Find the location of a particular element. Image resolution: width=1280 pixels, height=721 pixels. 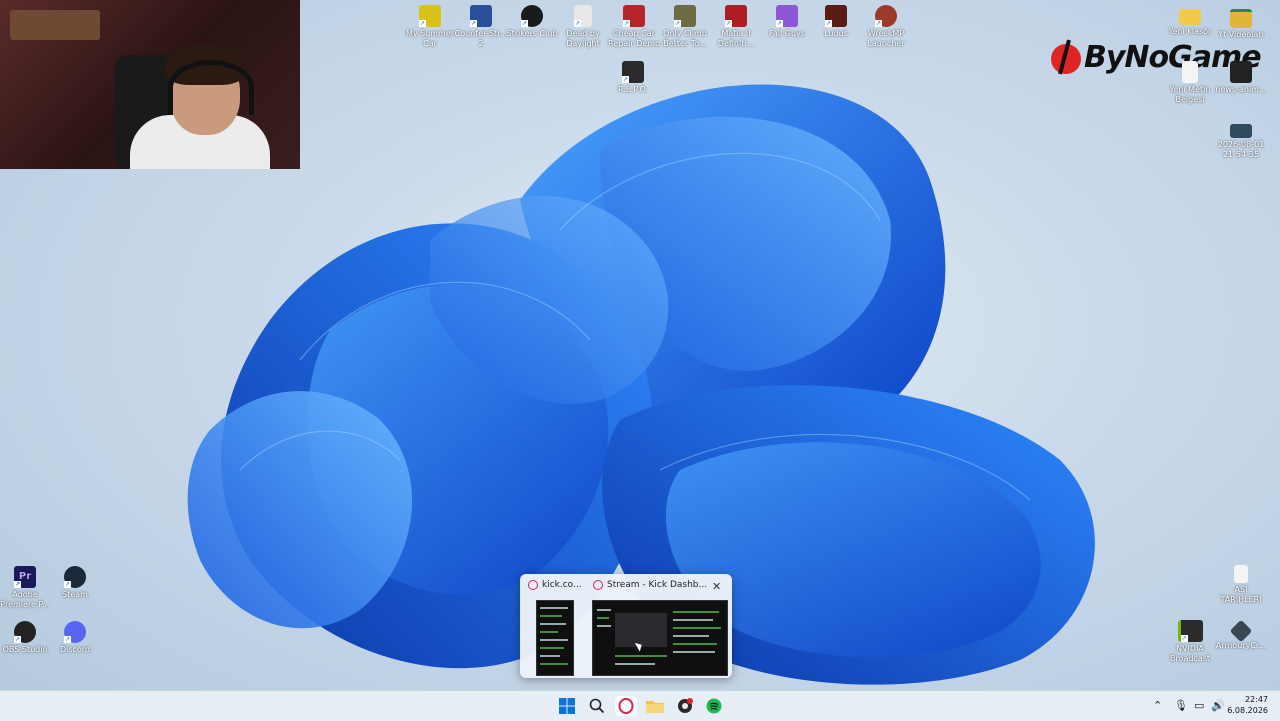

volume-icon: 🔊 is located at coordinates (1218, 705).